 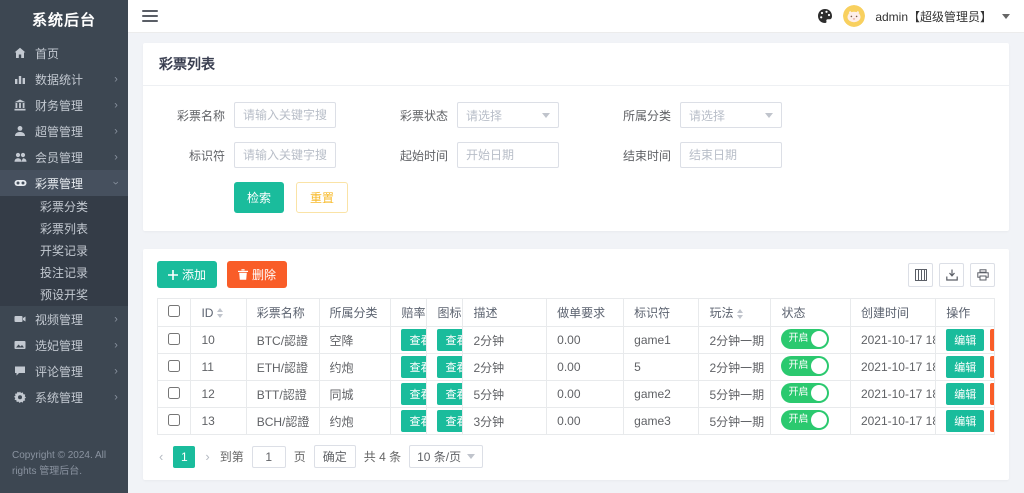 I want to click on add-button: 添加, so click(x=187, y=274).